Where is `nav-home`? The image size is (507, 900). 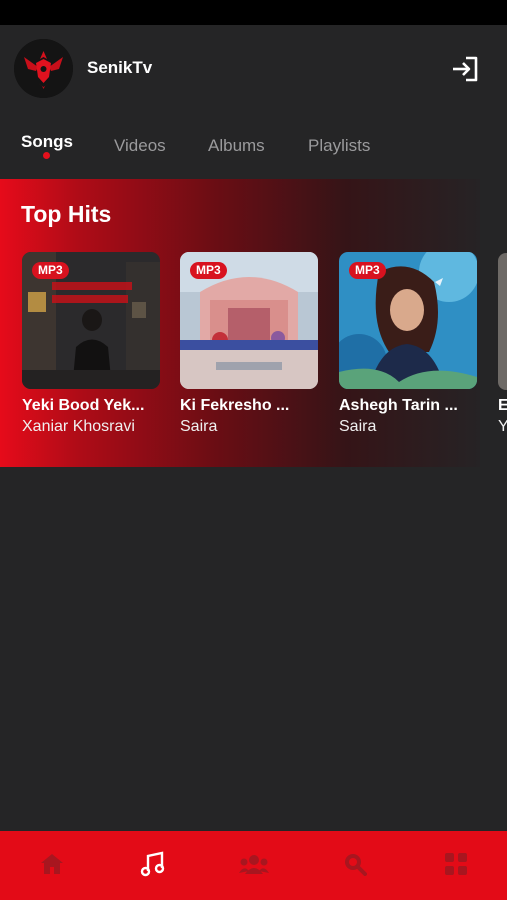
nav-home is located at coordinates (52, 864).